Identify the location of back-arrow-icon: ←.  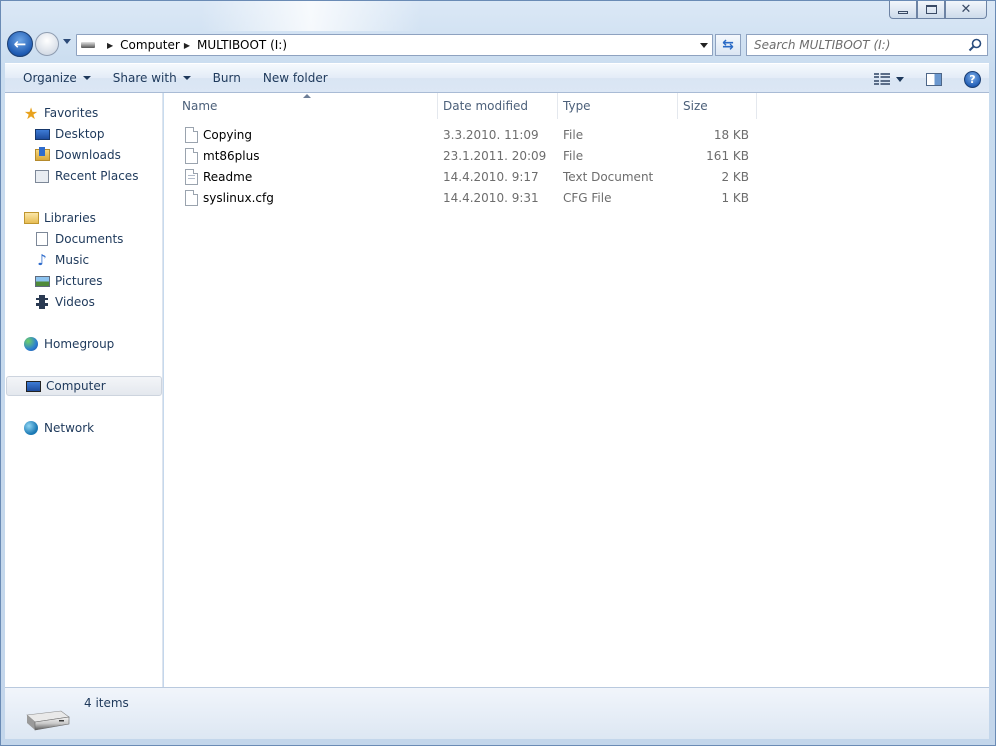
(20, 44).